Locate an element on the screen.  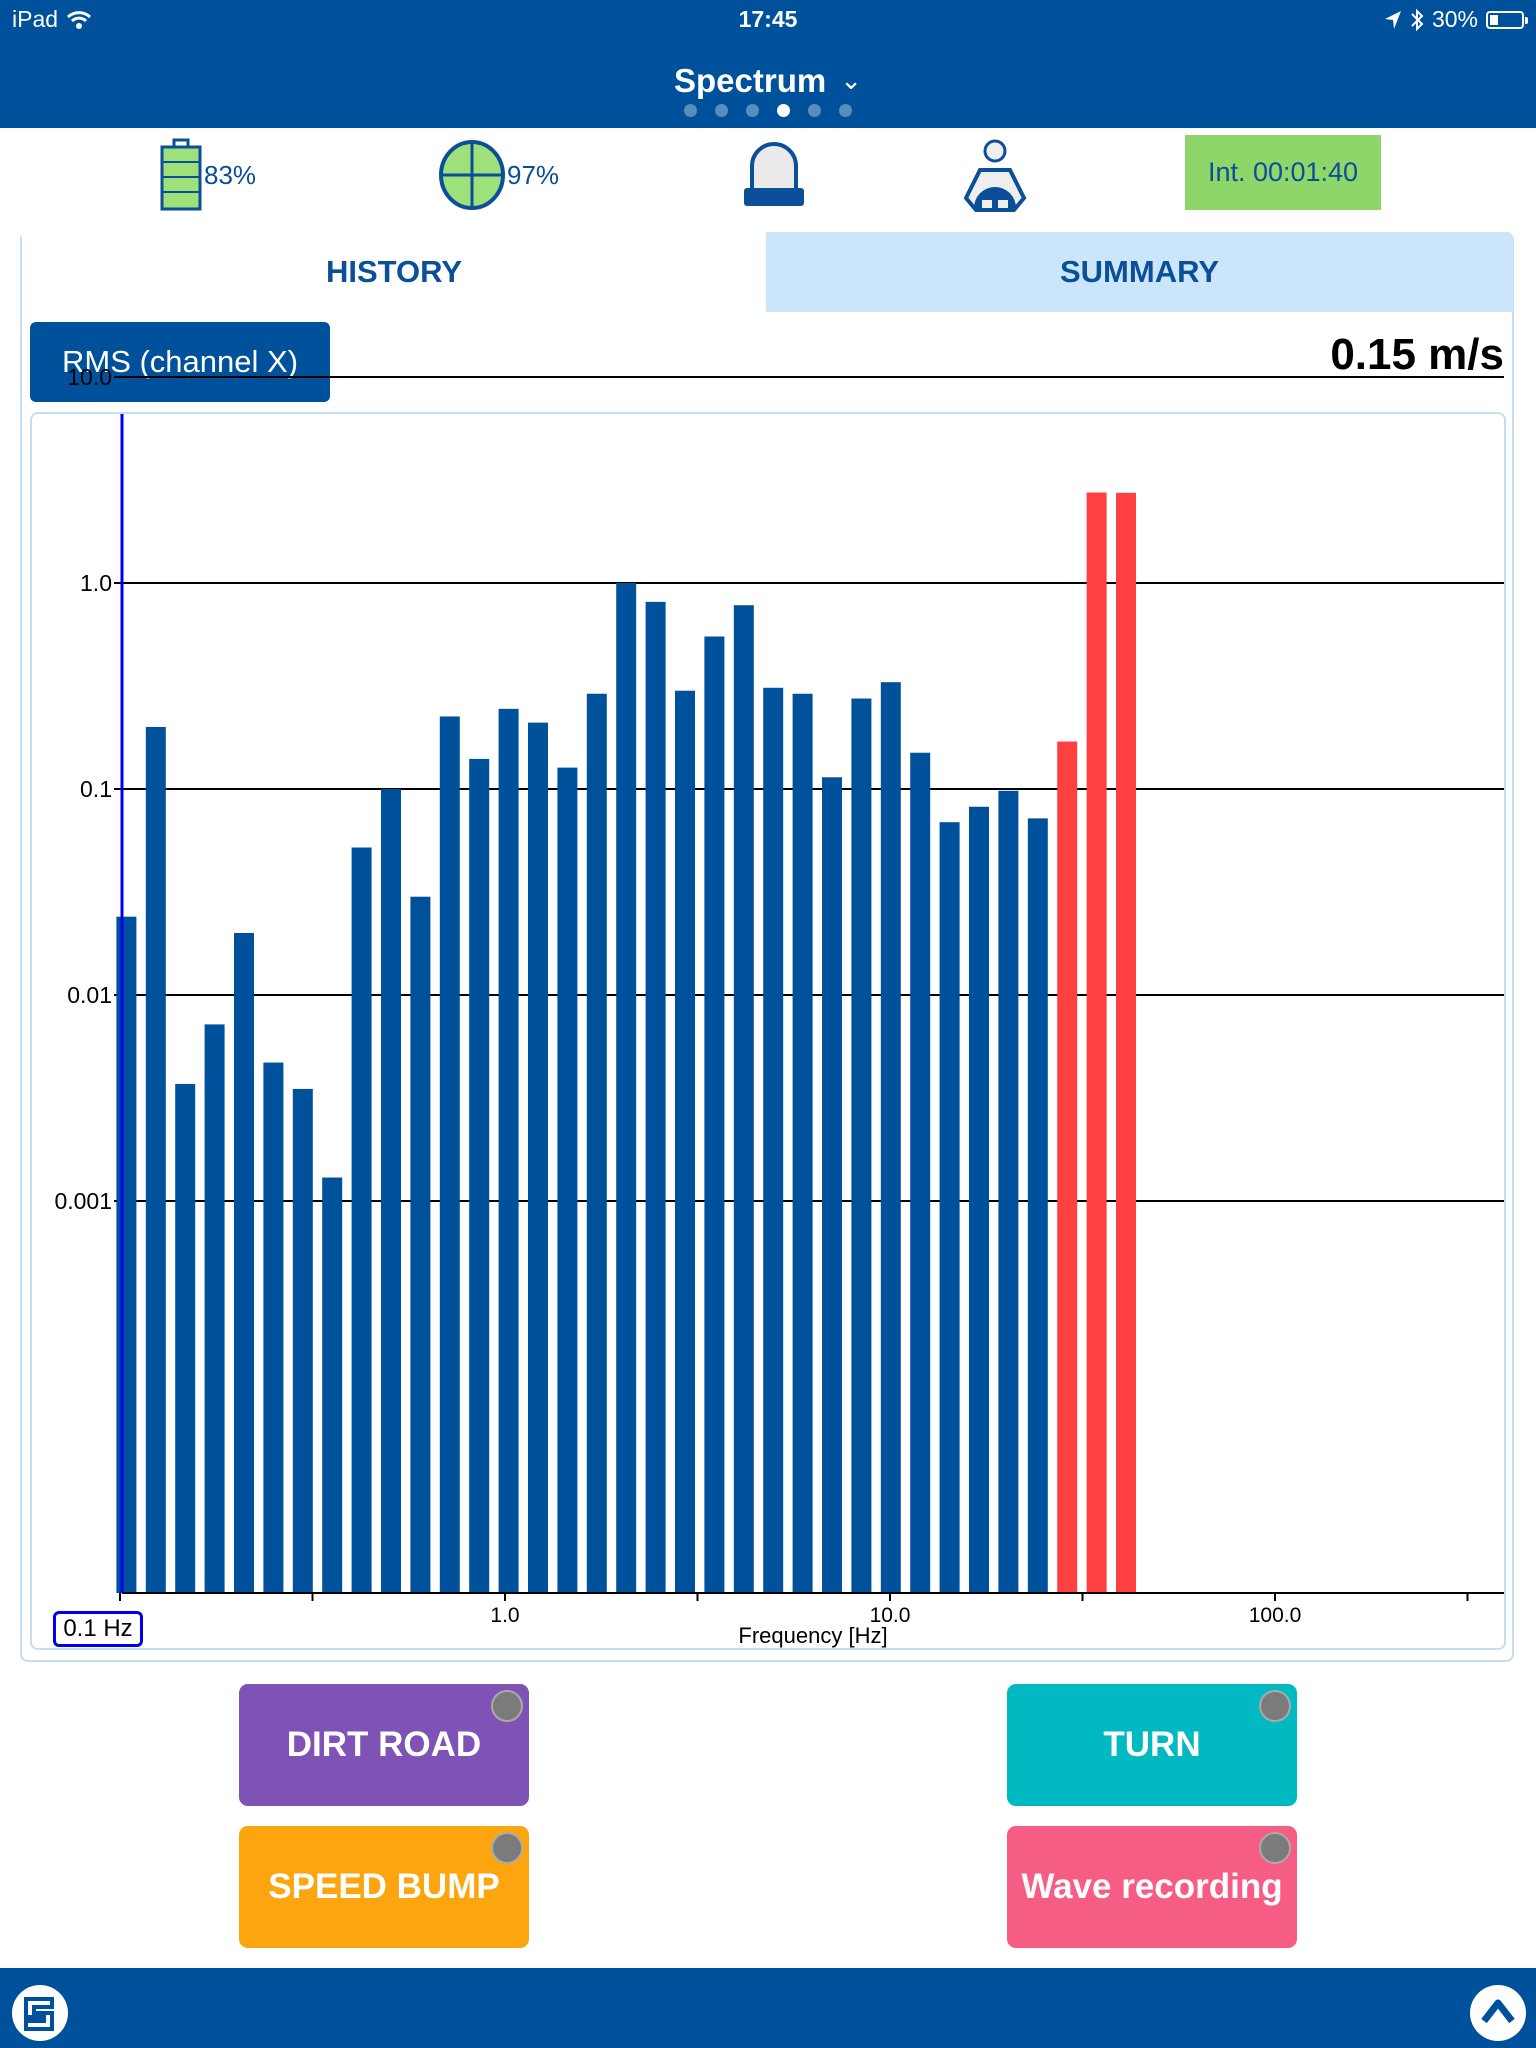
event-label: DIRT ROAD is located at coordinates (384, 1744).